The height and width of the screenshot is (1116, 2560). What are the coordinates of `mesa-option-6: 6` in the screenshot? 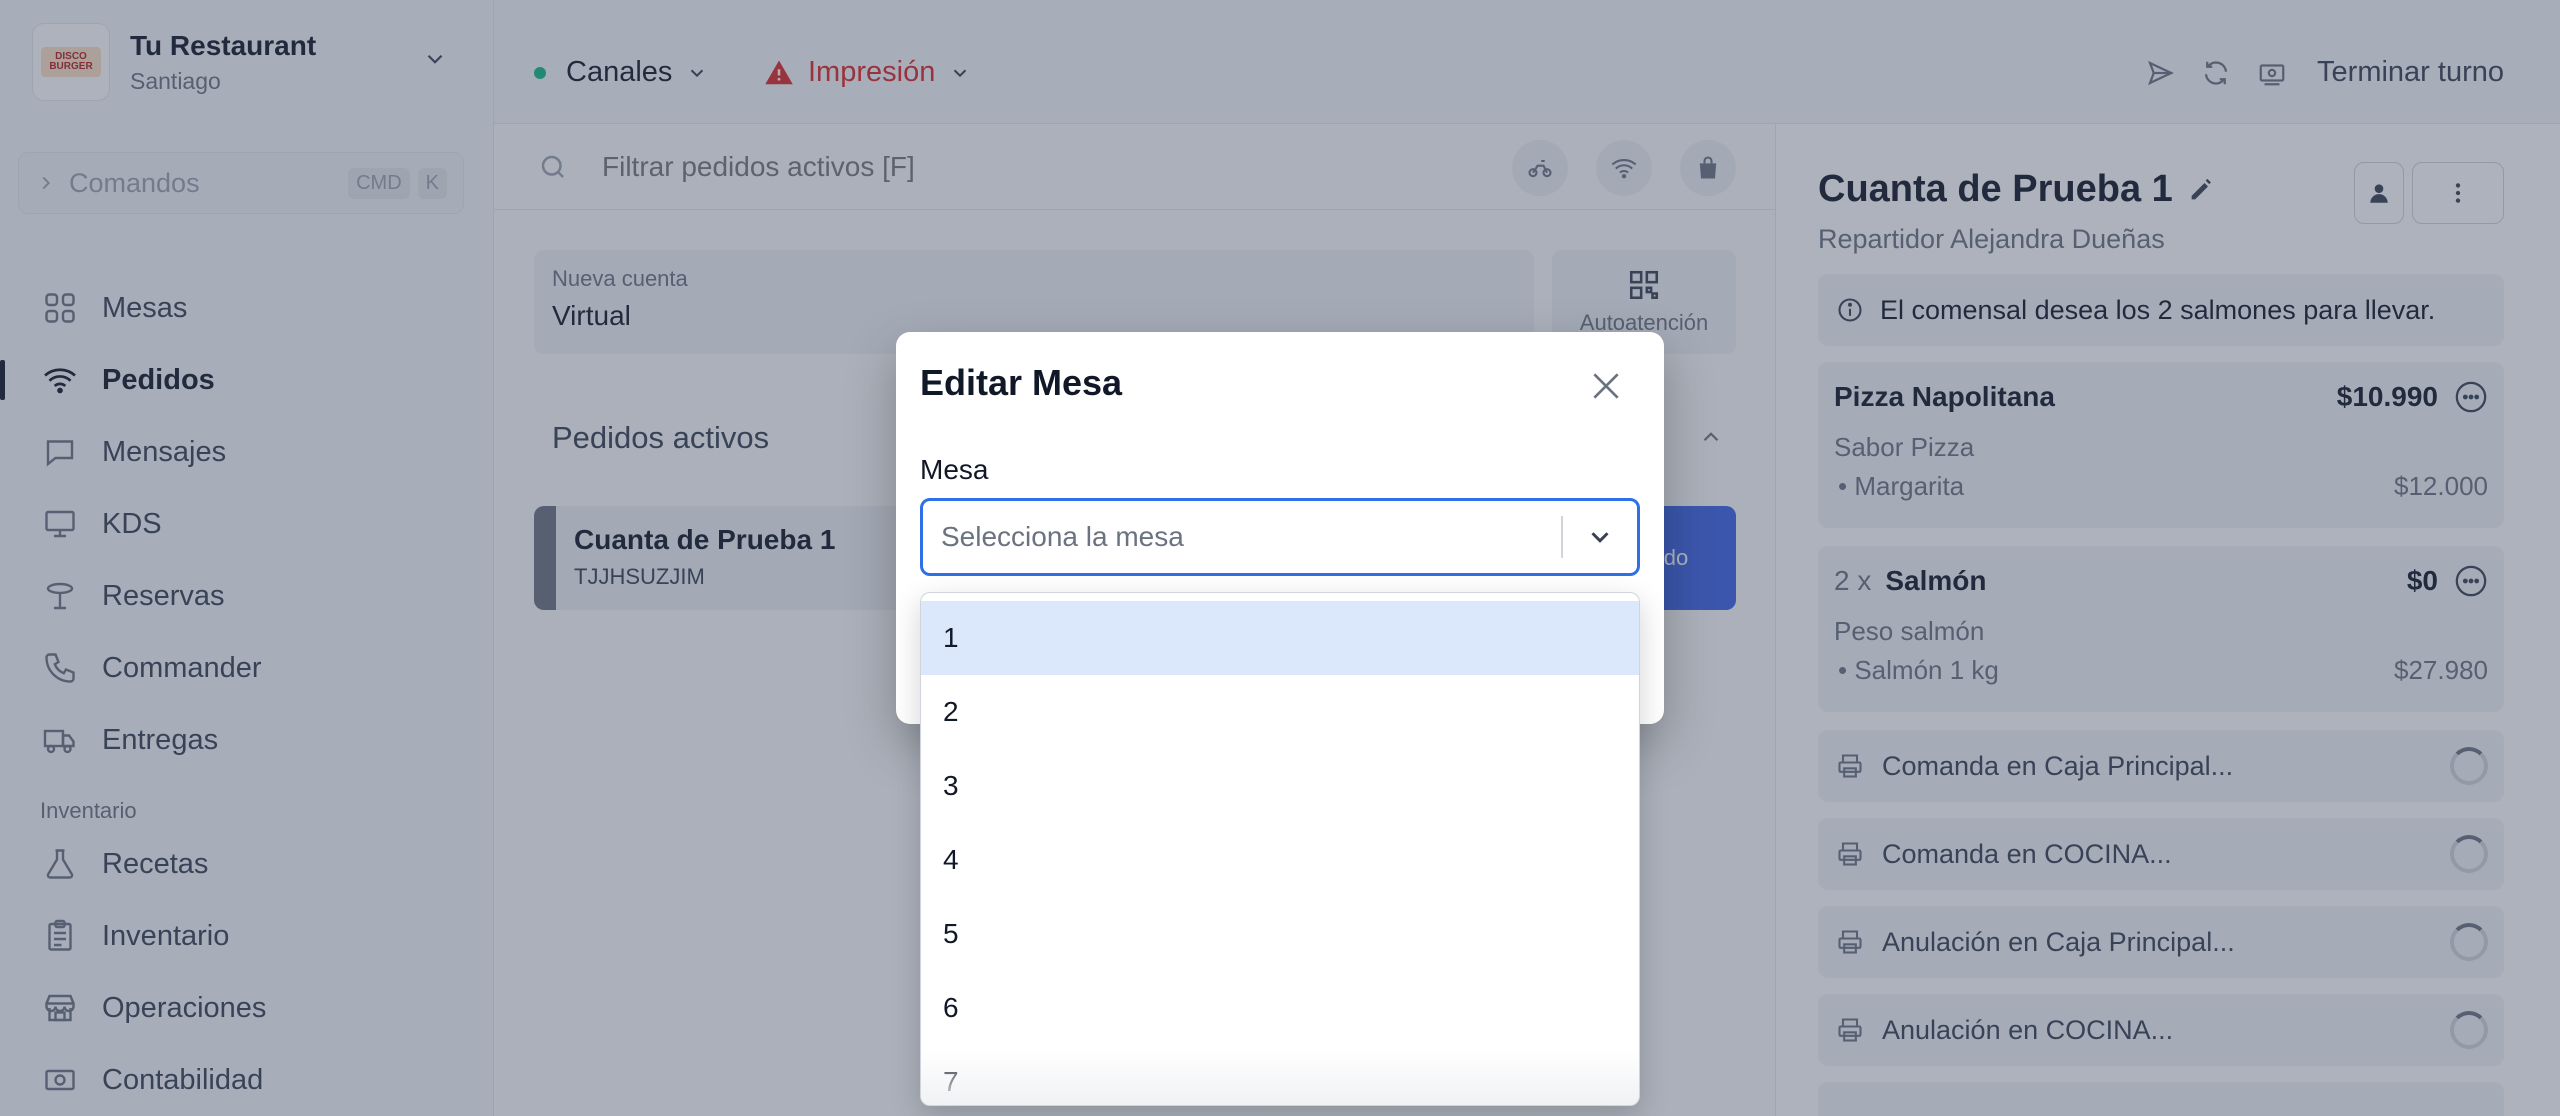 It's located at (1280, 1008).